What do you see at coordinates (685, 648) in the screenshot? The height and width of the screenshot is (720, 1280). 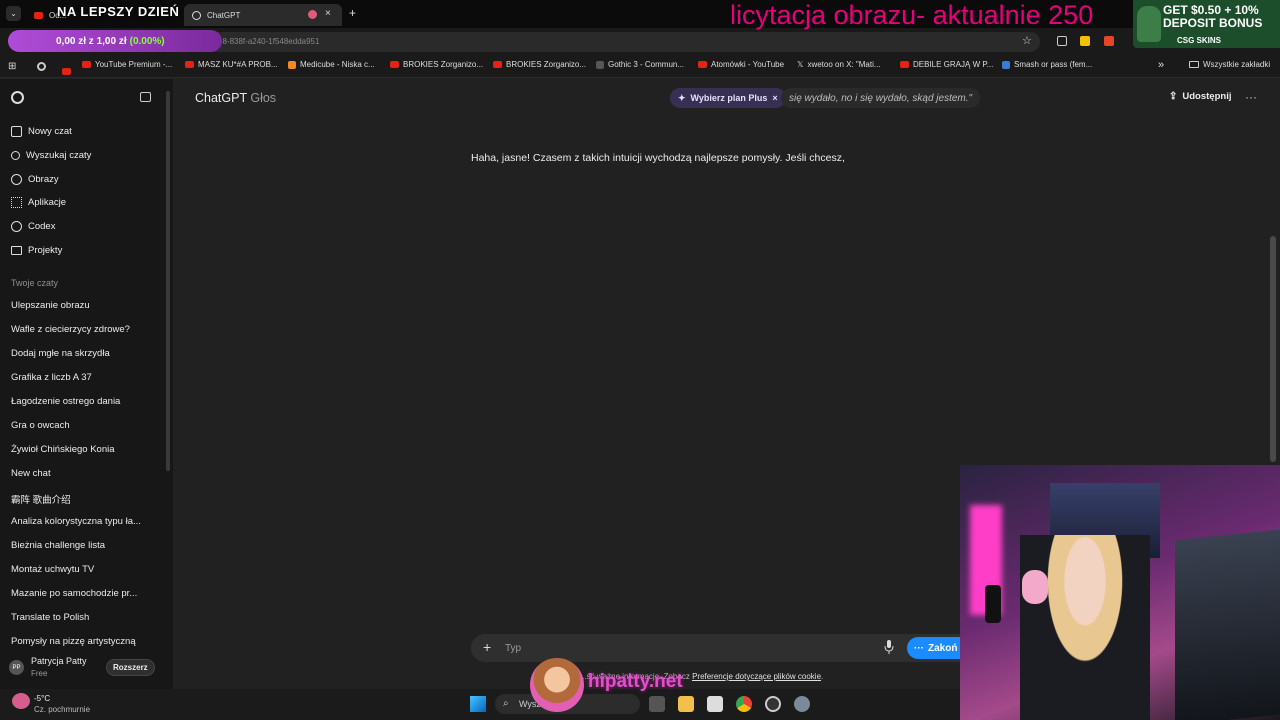 I see `message-input` at bounding box center [685, 648].